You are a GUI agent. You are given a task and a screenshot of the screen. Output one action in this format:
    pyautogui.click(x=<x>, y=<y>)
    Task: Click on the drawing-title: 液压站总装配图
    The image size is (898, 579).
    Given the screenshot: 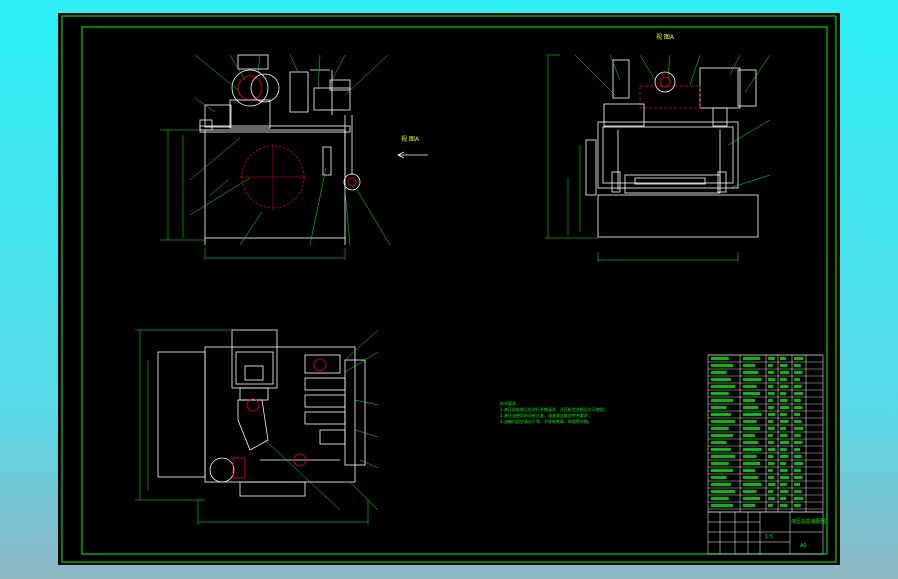 What is the action you would take?
    pyautogui.click(x=809, y=522)
    